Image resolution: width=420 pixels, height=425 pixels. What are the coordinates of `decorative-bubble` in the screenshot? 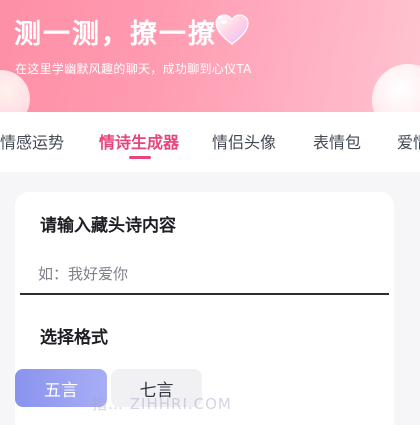 It's located at (396, 88).